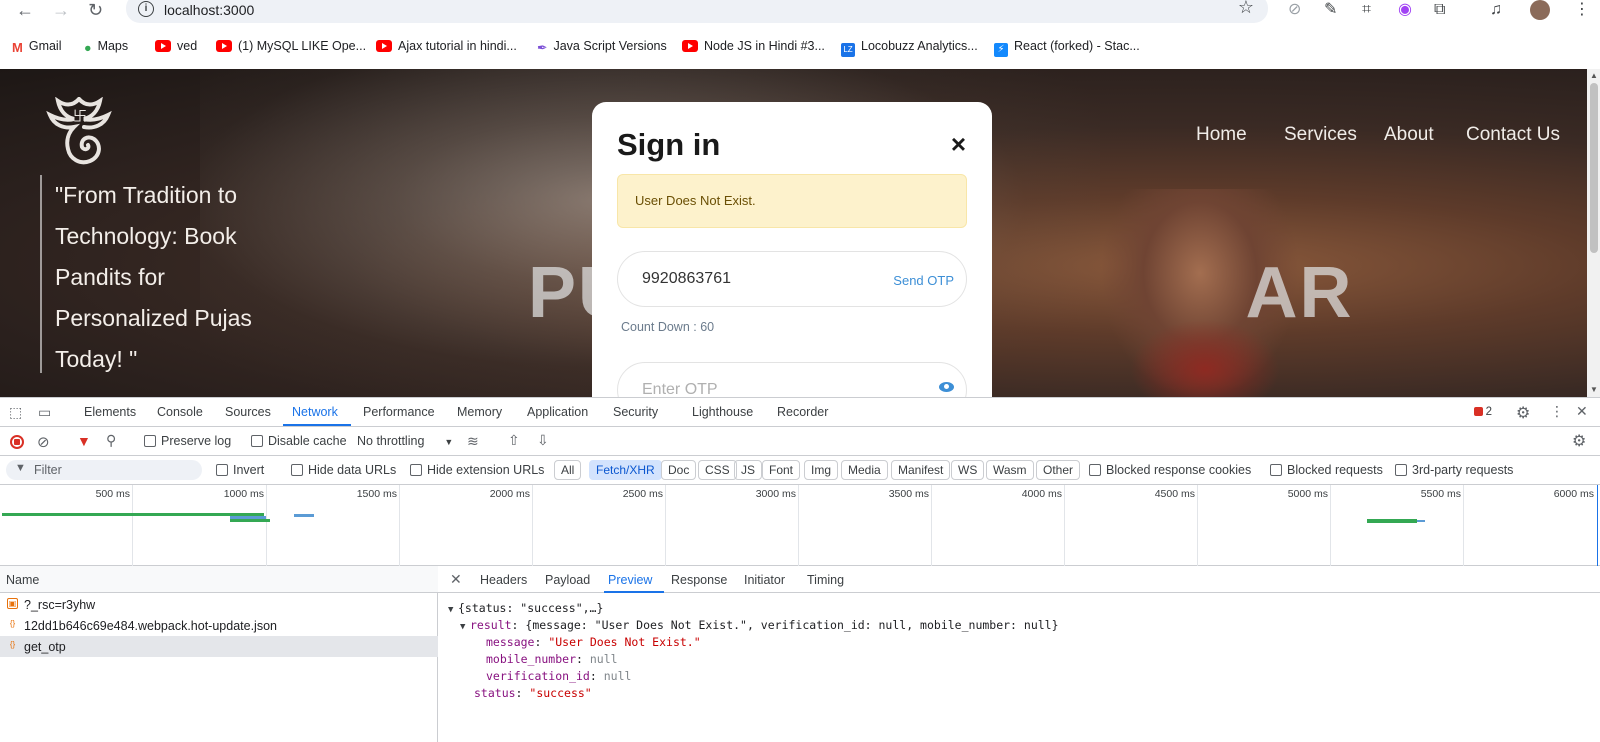  I want to click on network-settings-gear-icon: ⚙, so click(1579, 441).